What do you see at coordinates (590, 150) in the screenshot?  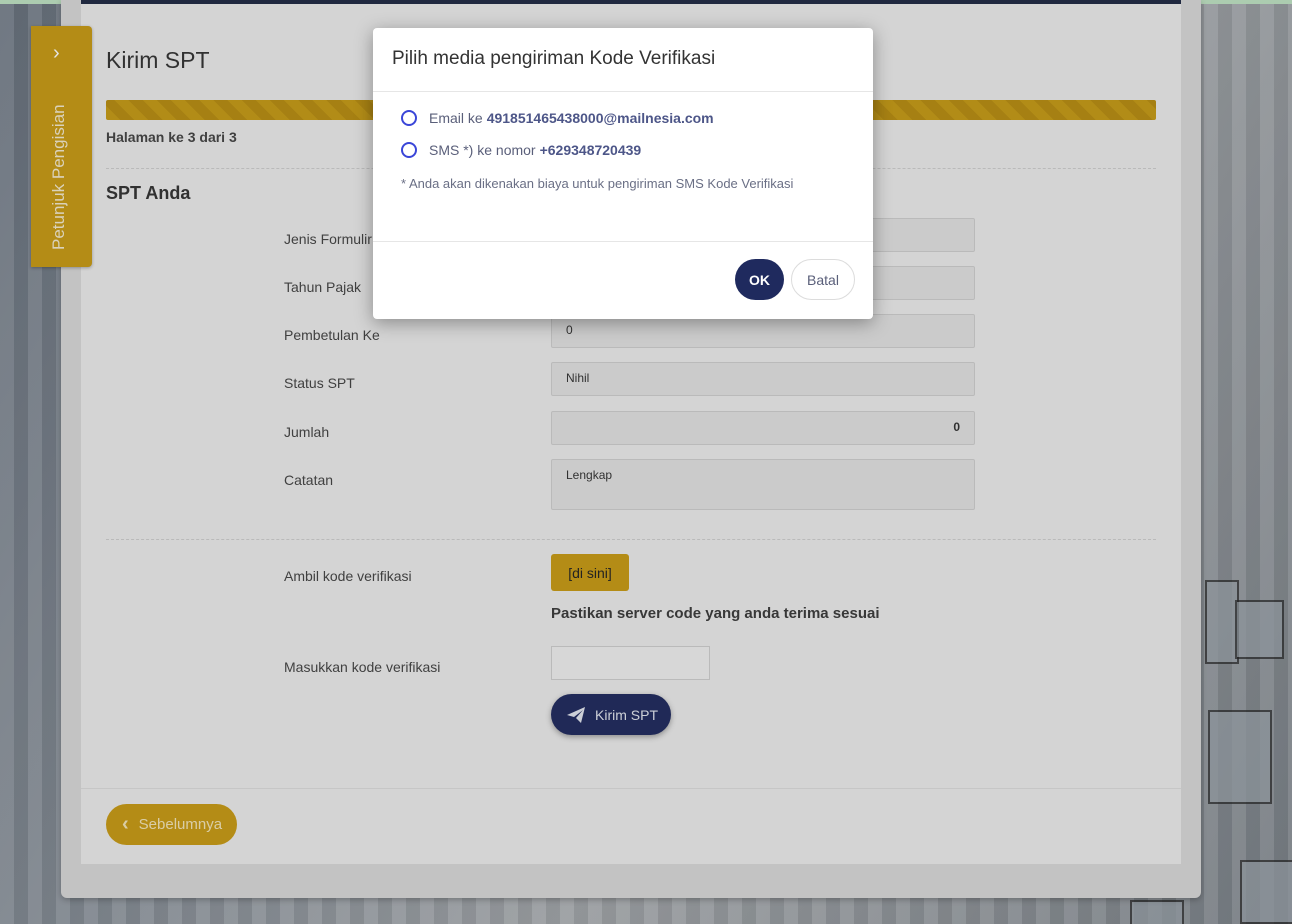 I see `phone-number: +629348720439` at bounding box center [590, 150].